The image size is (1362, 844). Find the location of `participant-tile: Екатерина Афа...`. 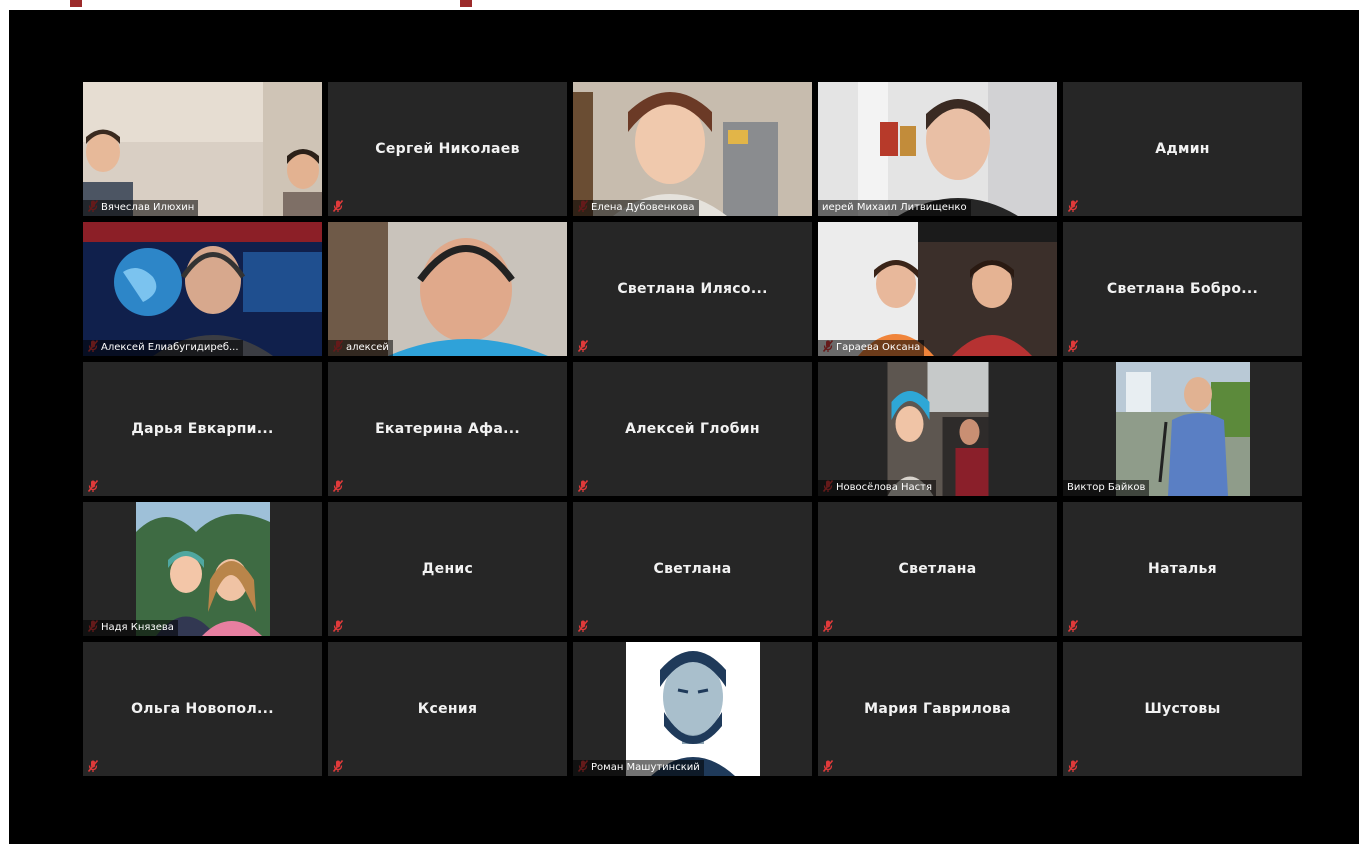

participant-tile: Екатерина Афа... is located at coordinates (447, 429).